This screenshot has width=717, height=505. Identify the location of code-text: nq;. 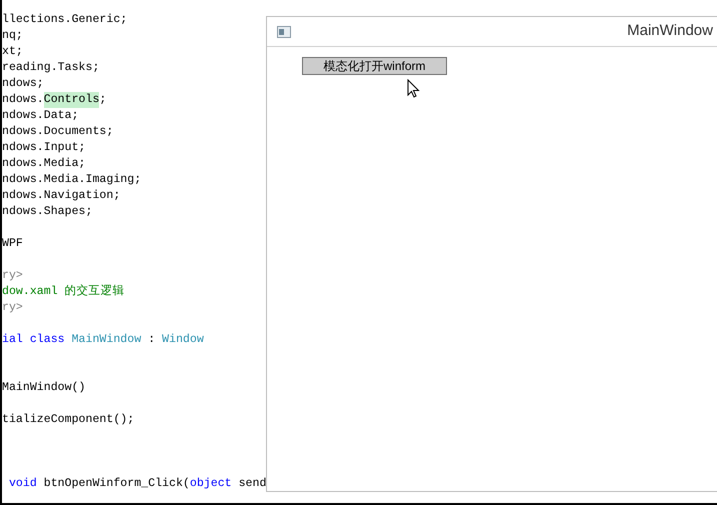
(12, 36).